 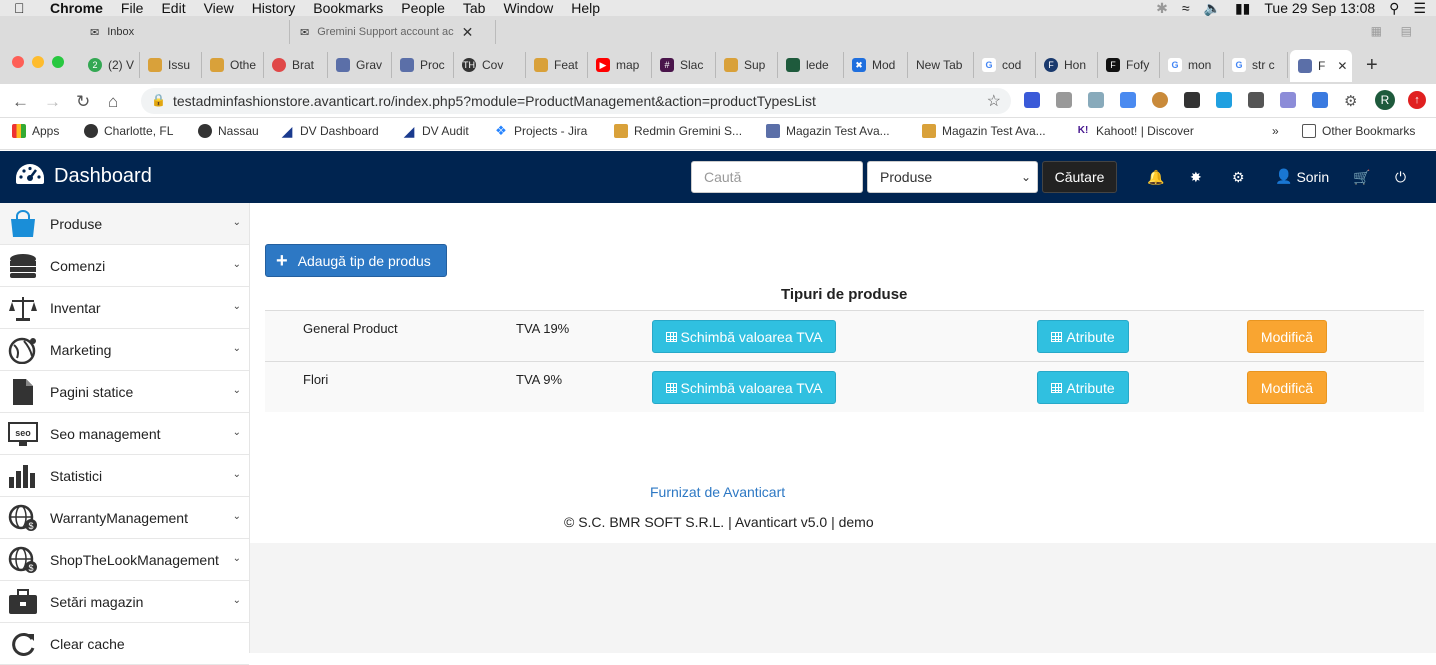 What do you see at coordinates (1319, 8) in the screenshot?
I see `clock: Tue 29 Sep 13:08` at bounding box center [1319, 8].